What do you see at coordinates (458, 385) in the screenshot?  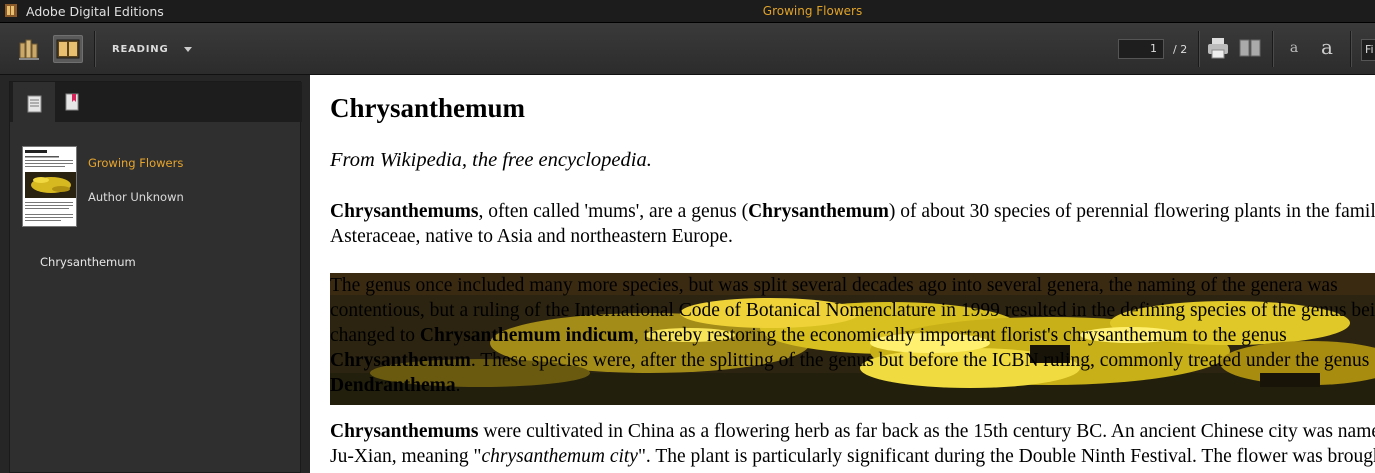 I see `paragraph-text: .` at bounding box center [458, 385].